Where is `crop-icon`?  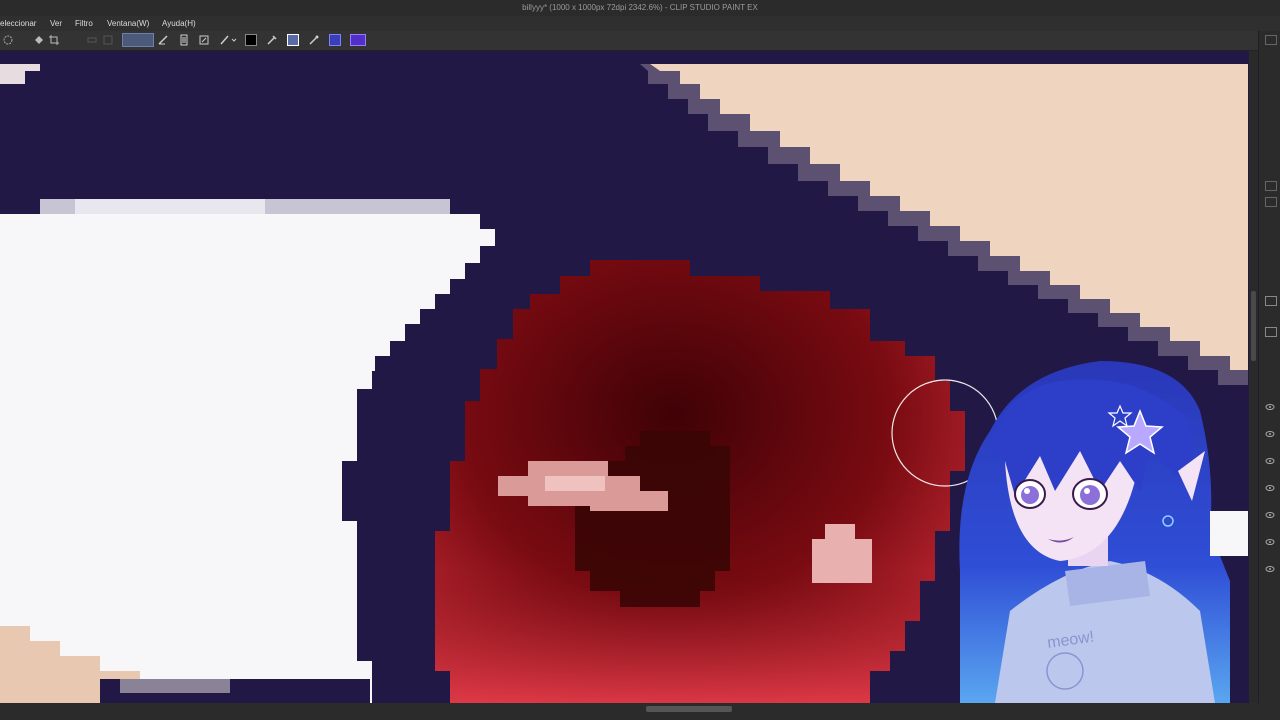 crop-icon is located at coordinates (54, 40).